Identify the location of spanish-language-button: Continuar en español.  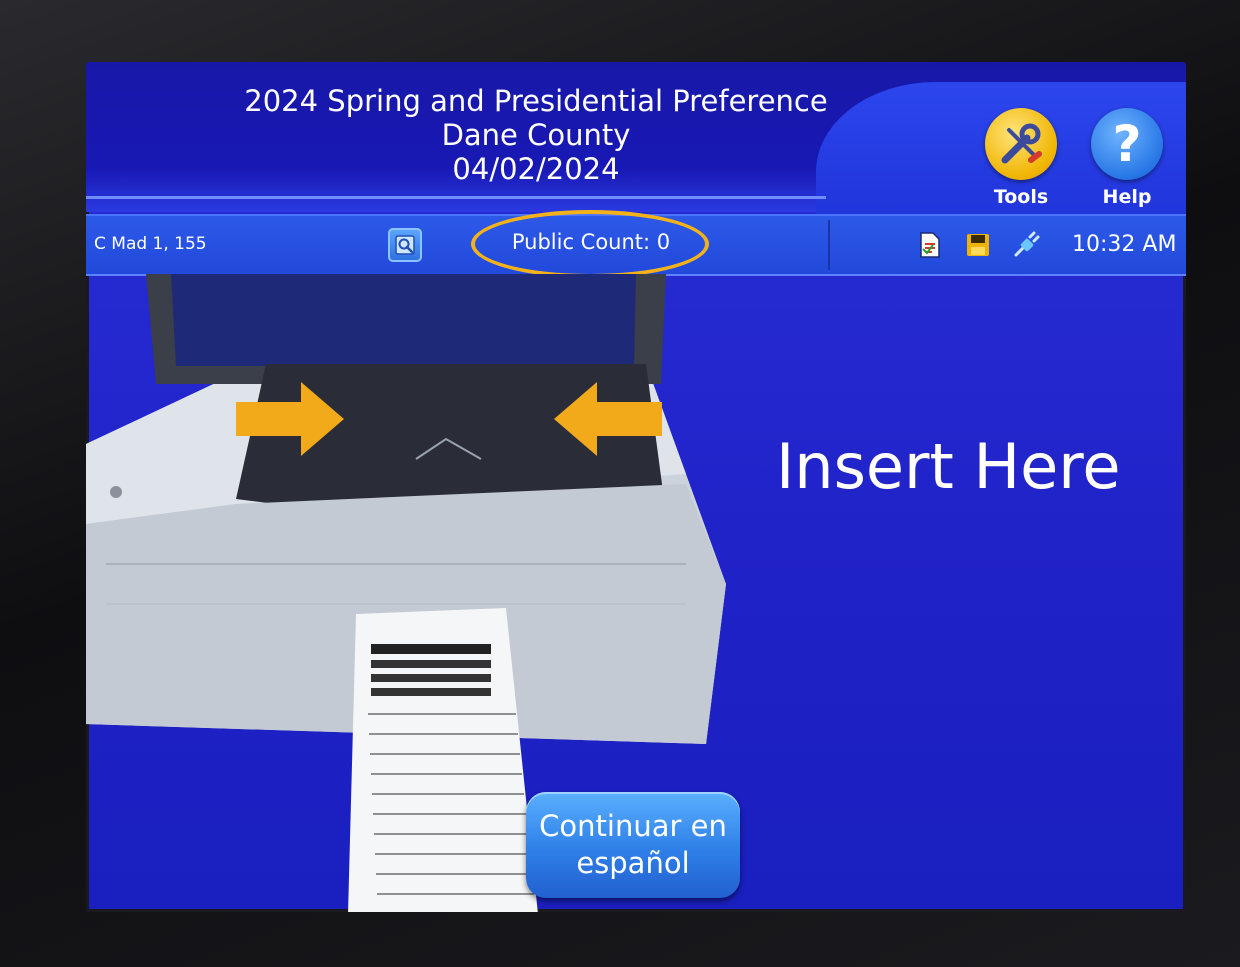
(633, 845).